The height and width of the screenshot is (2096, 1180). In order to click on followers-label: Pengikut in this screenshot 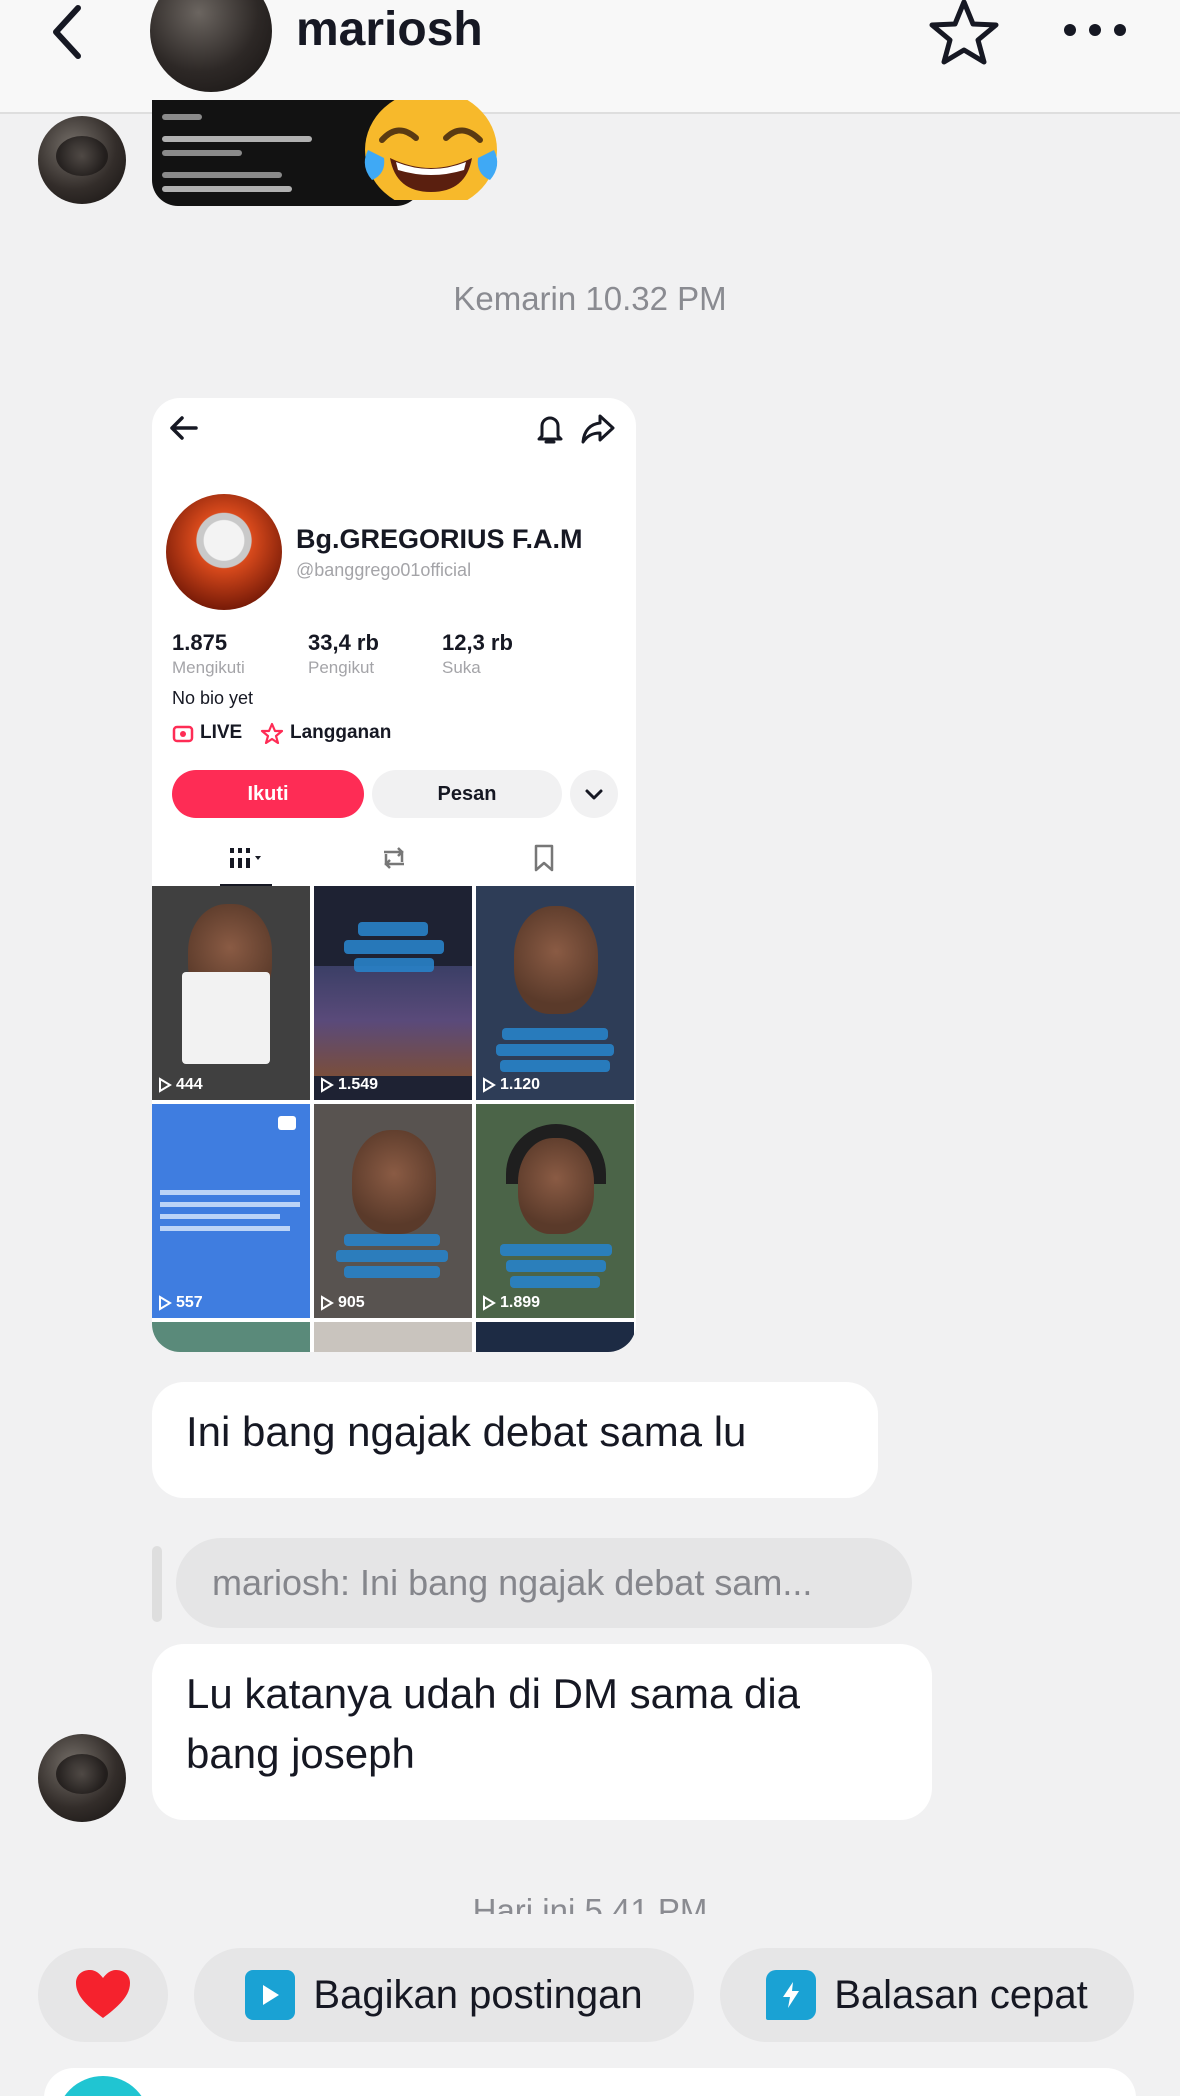, I will do `click(341, 667)`.